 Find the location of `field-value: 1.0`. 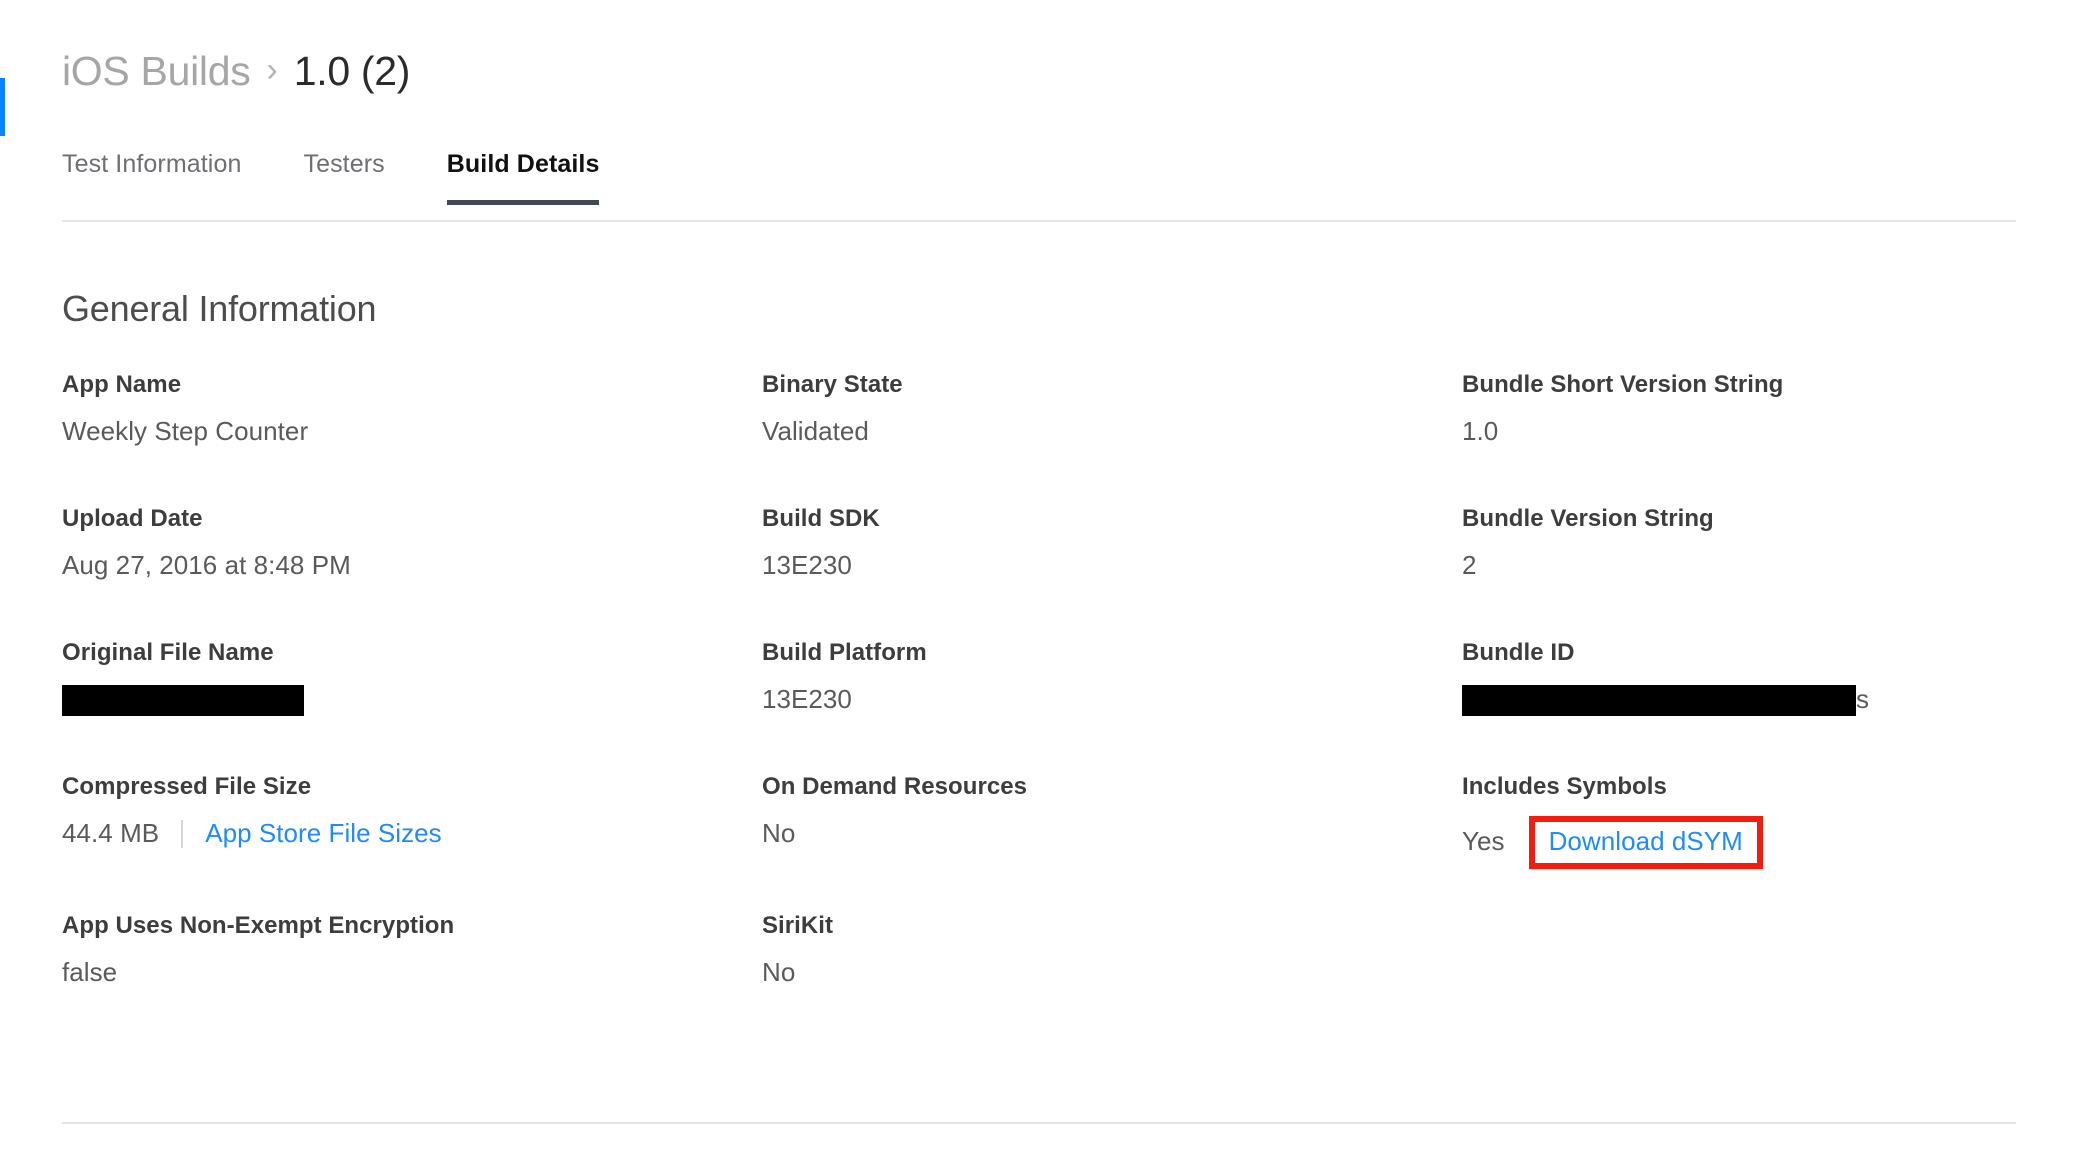

field-value: 1.0 is located at coordinates (1480, 431).